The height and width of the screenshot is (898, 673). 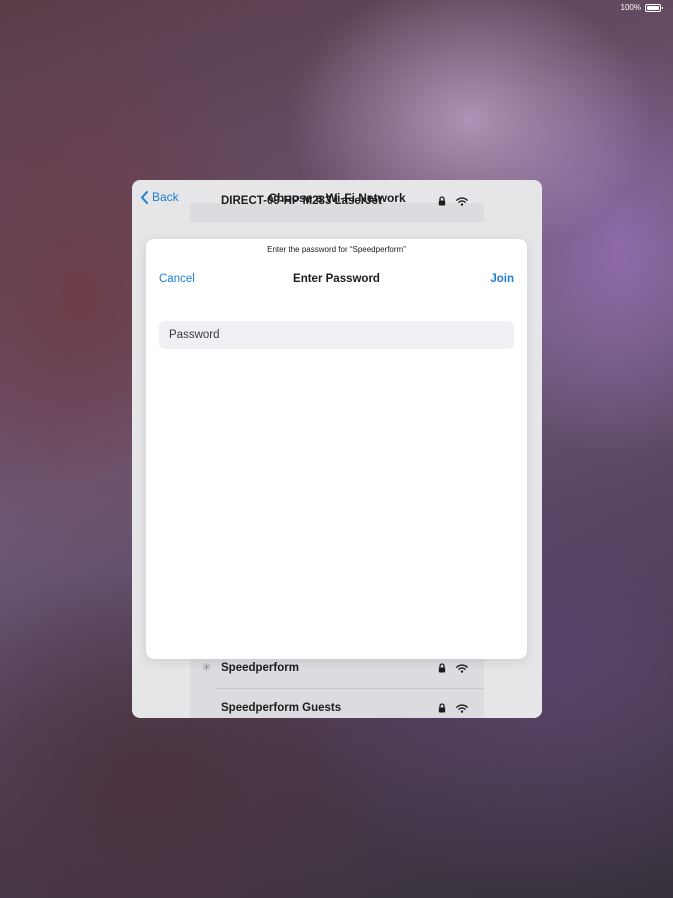 What do you see at coordinates (336, 279) in the screenshot?
I see `dialog-title: Enter Password` at bounding box center [336, 279].